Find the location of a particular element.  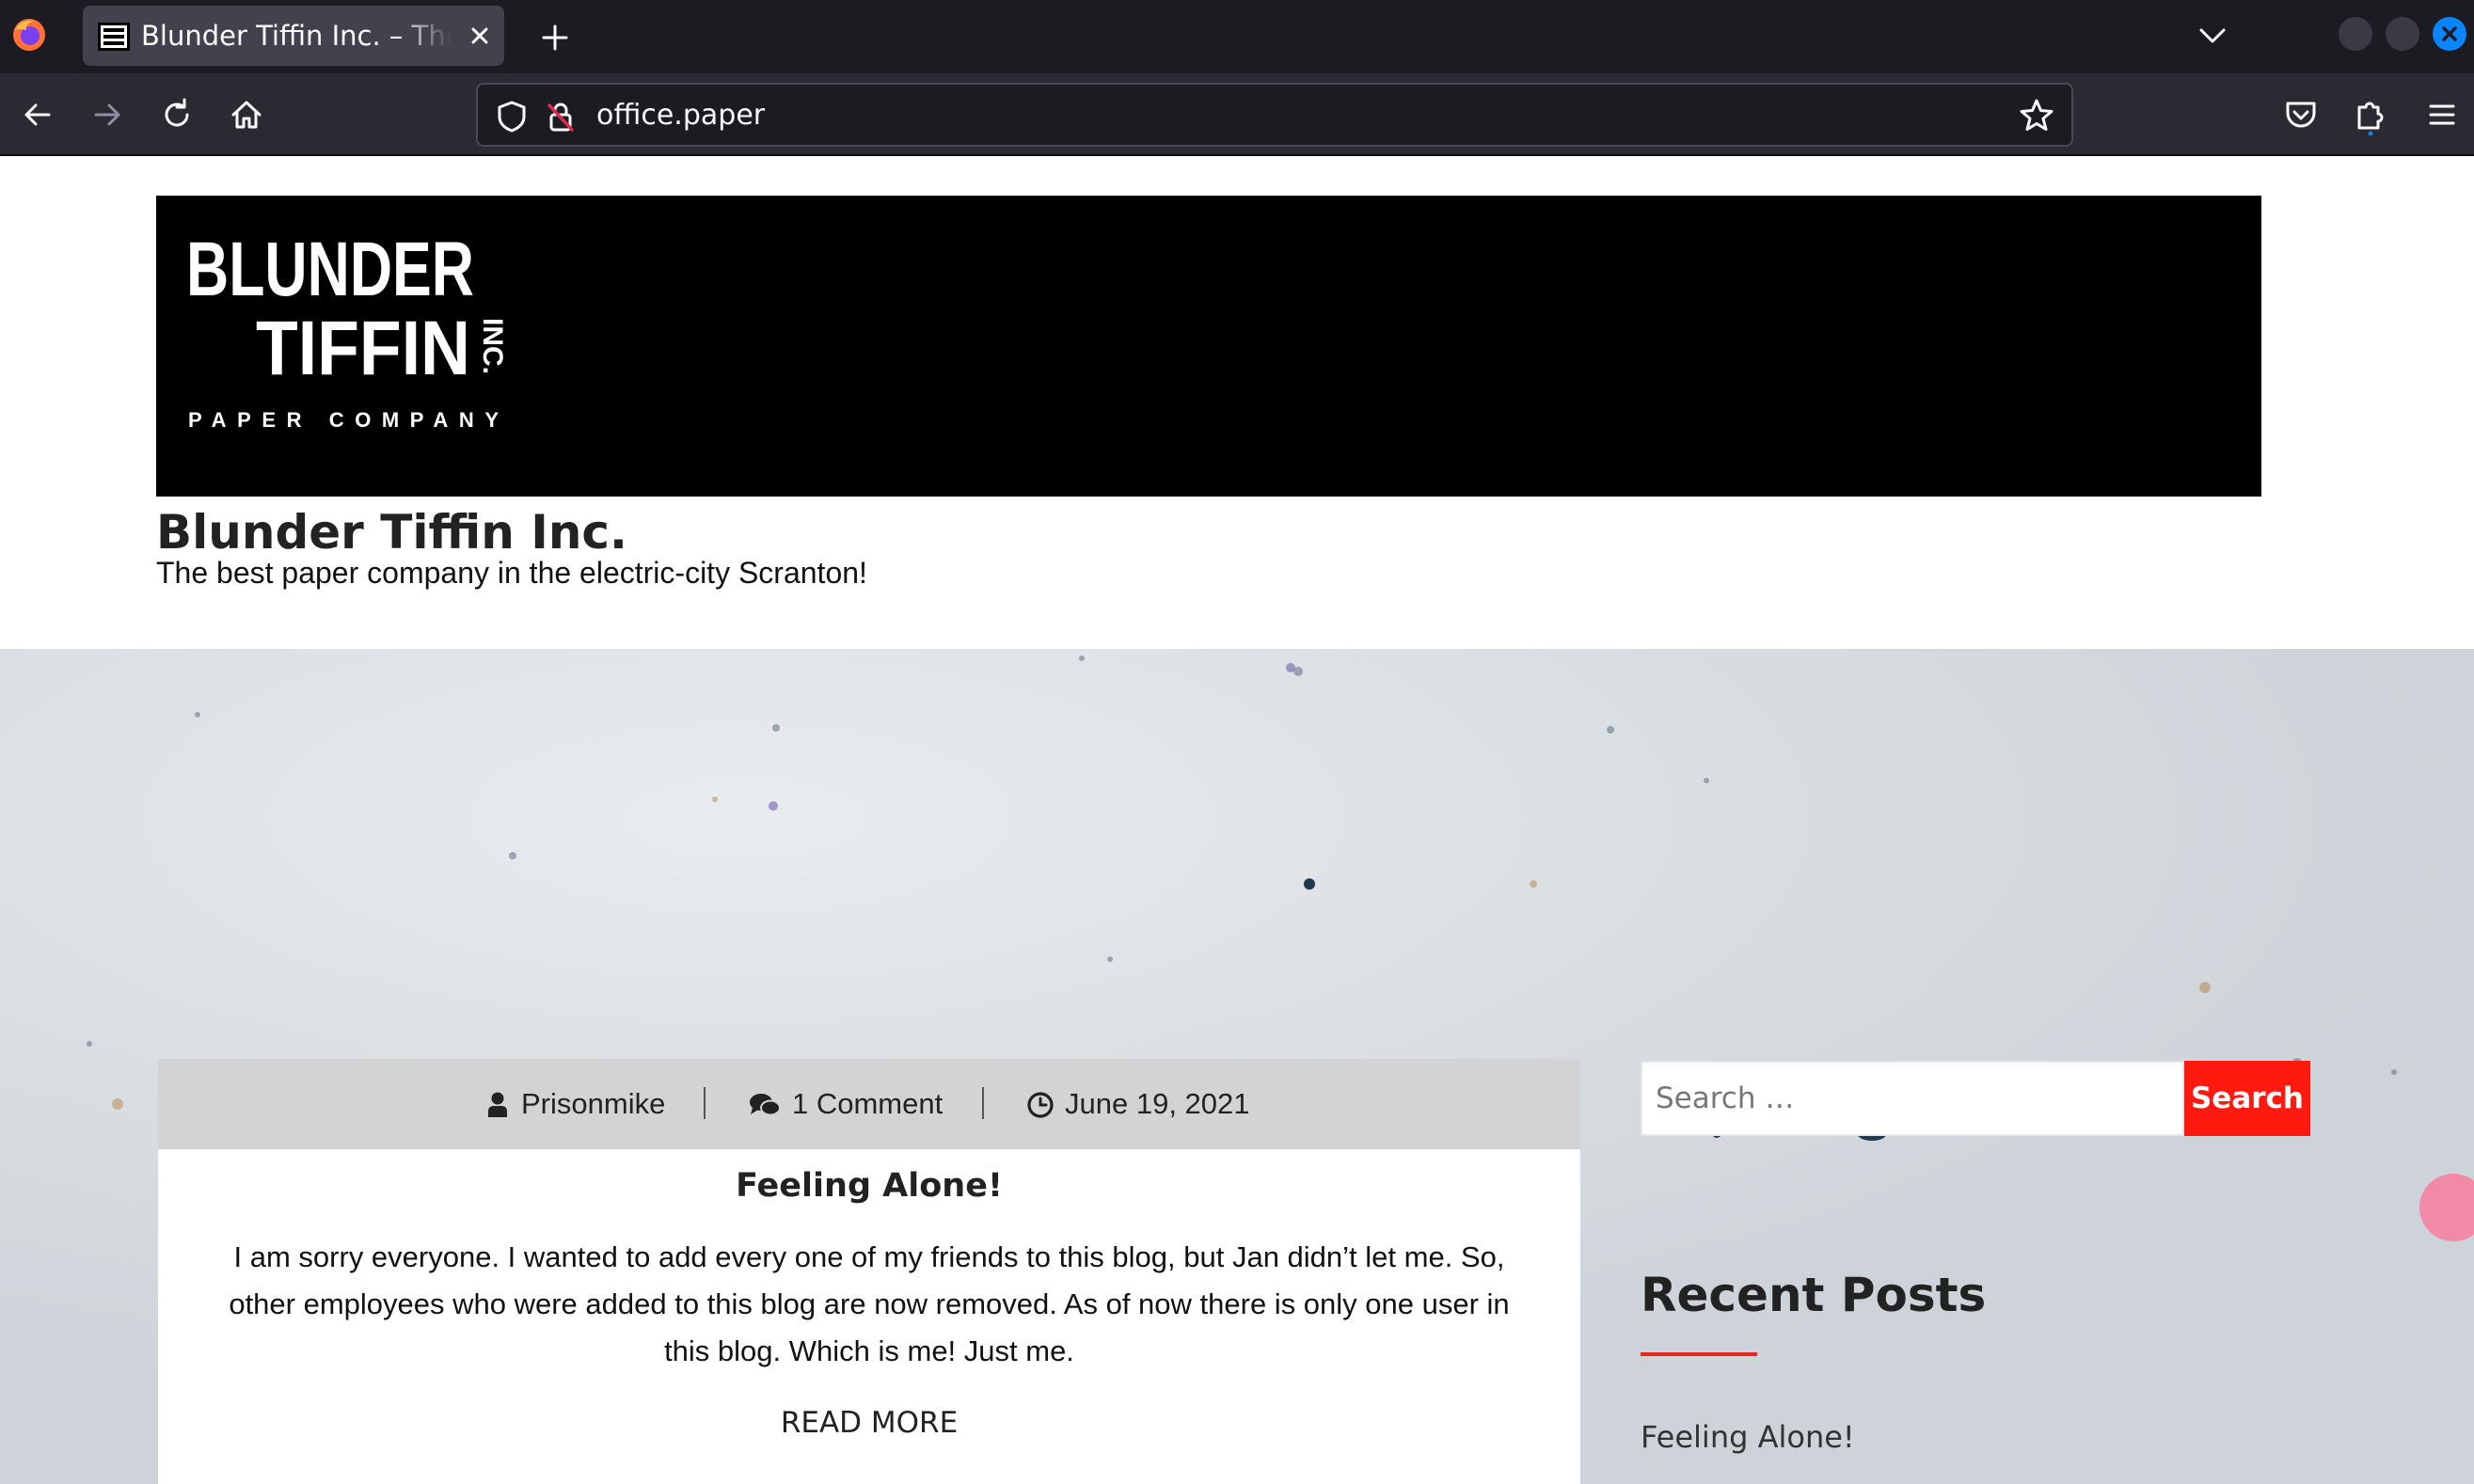

hamburger-icon is located at coordinates (2442, 114).